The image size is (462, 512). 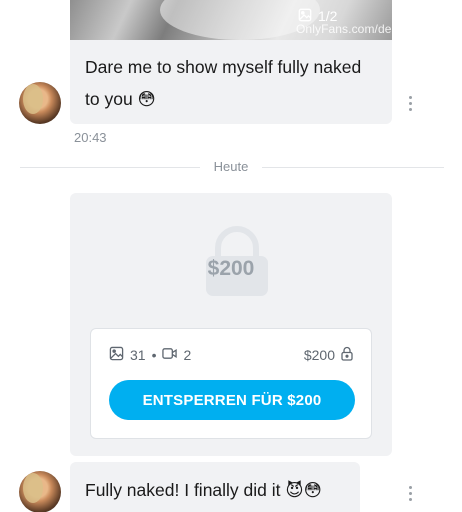 I want to click on media-counts: 31 • 2, so click(x=150, y=355).